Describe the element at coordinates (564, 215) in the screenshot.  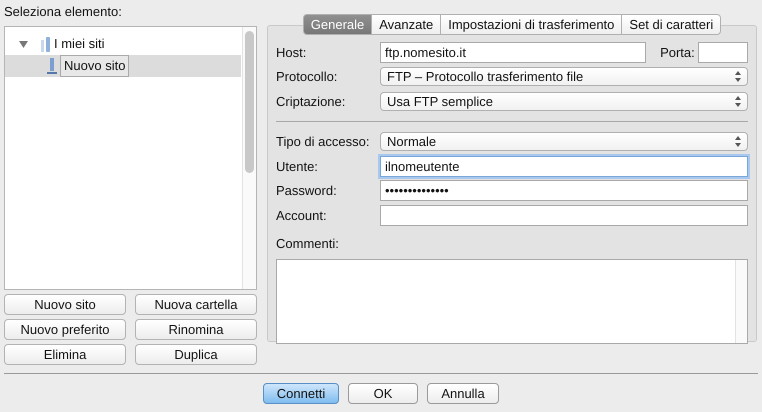
I see `input-field` at that location.